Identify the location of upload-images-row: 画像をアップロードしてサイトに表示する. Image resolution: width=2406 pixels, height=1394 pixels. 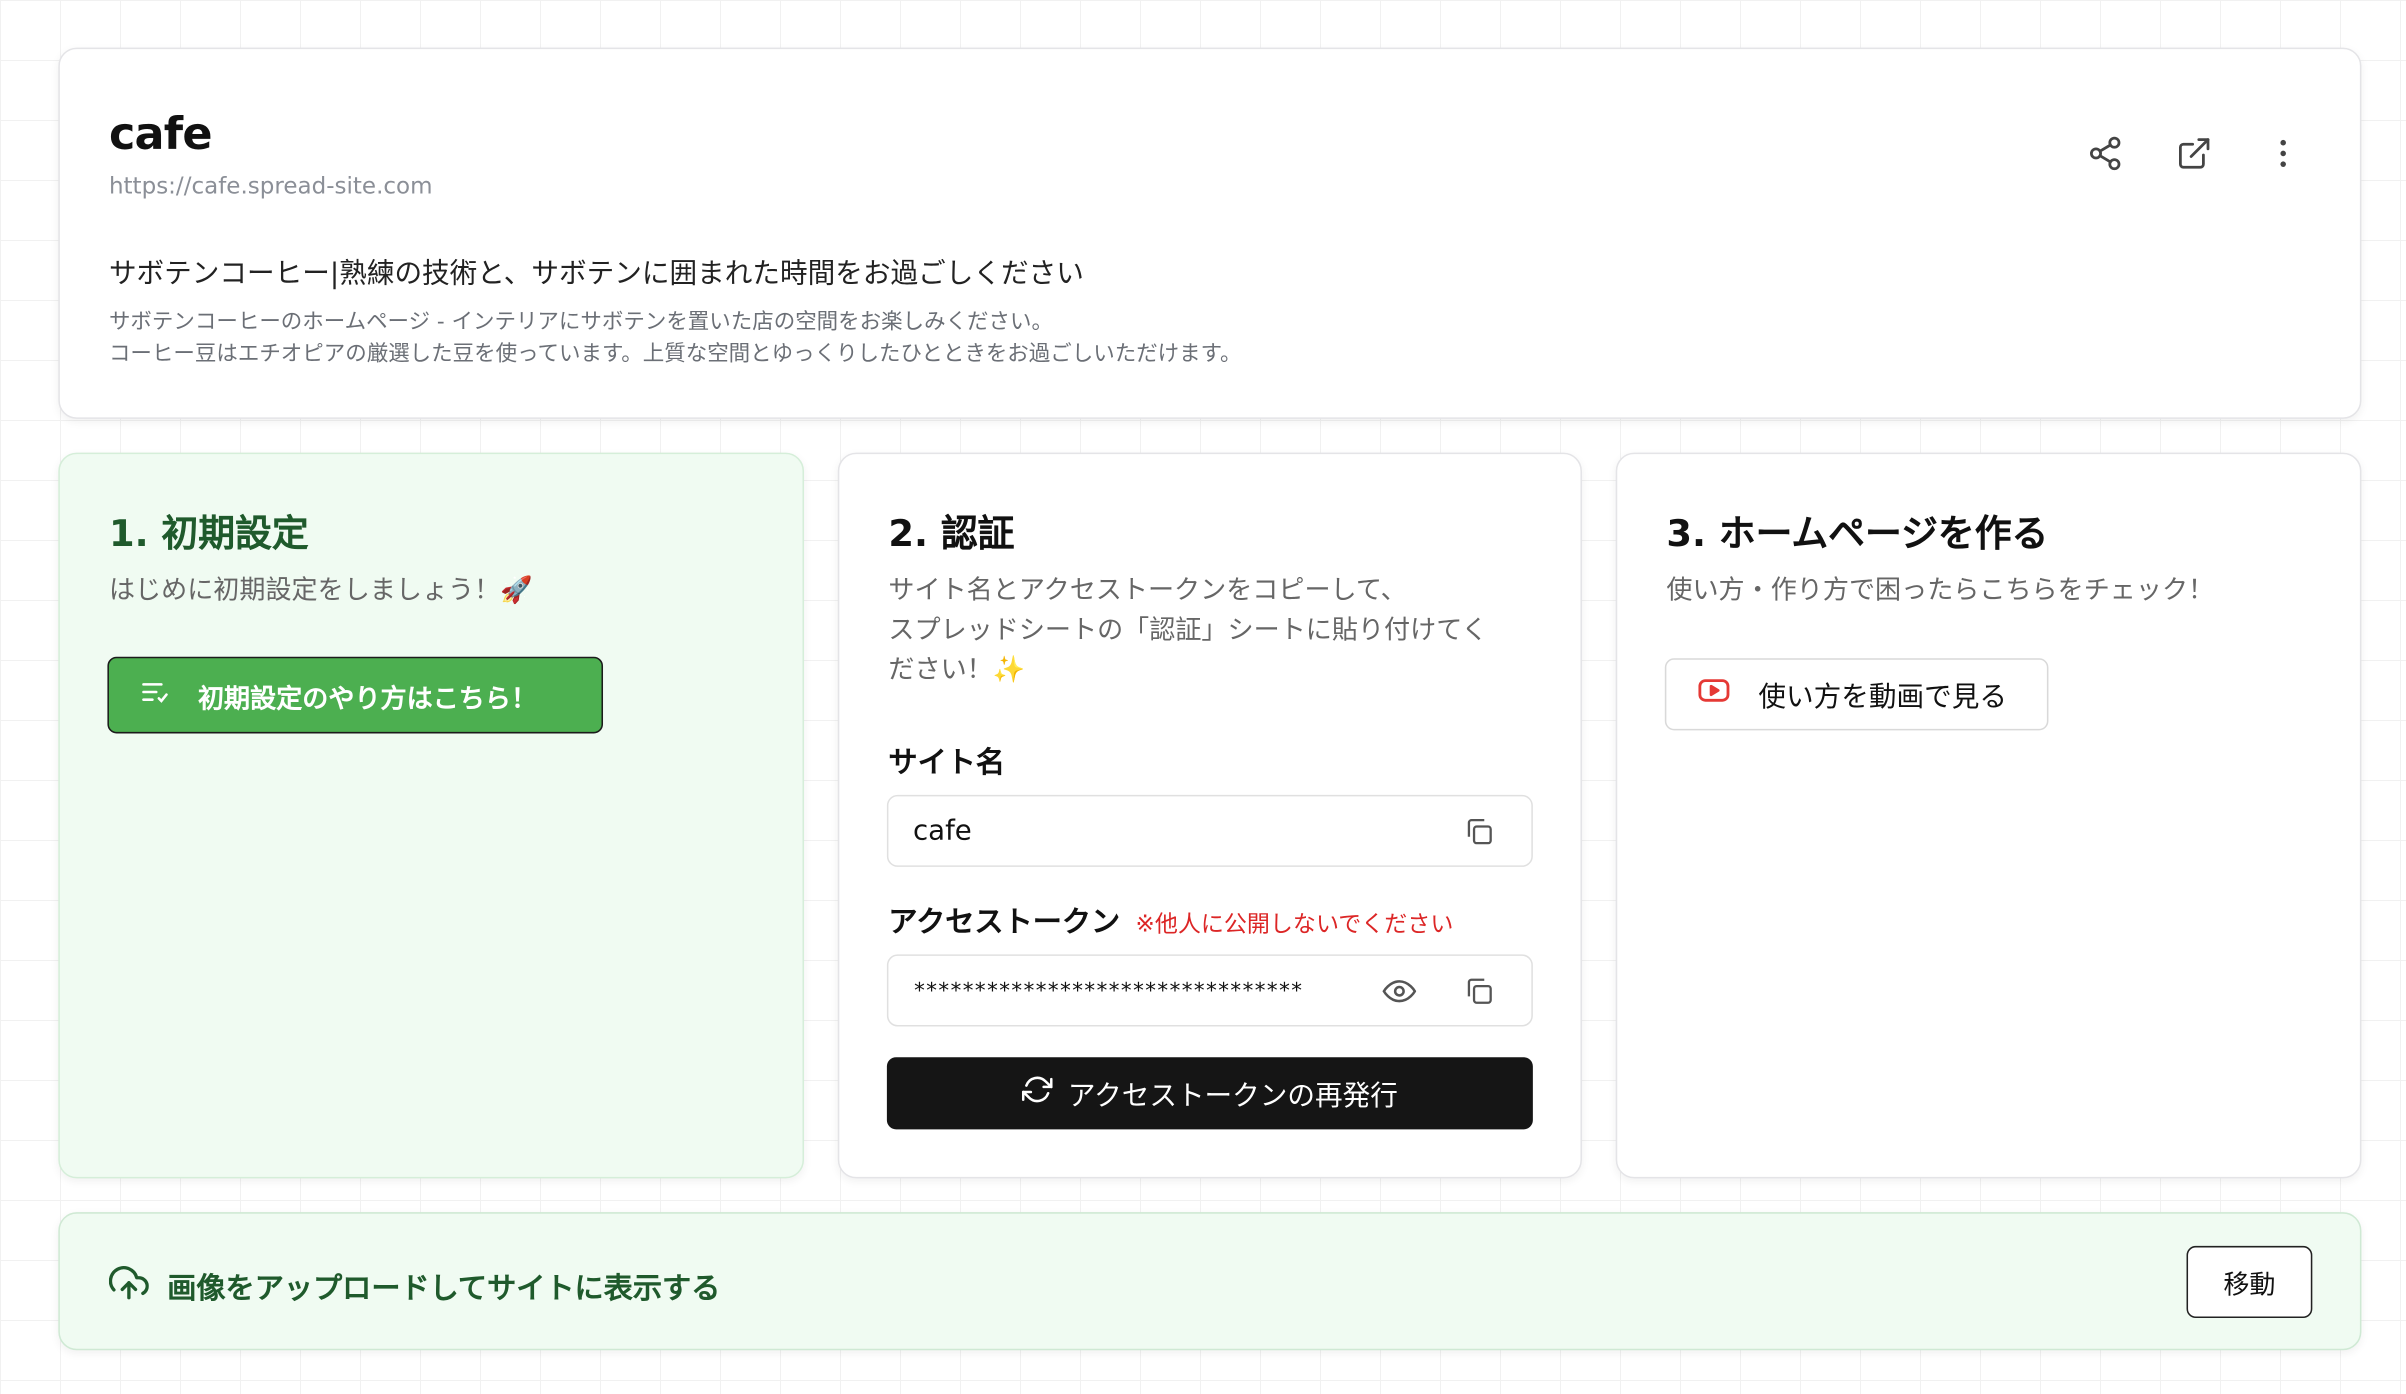
(414, 1287).